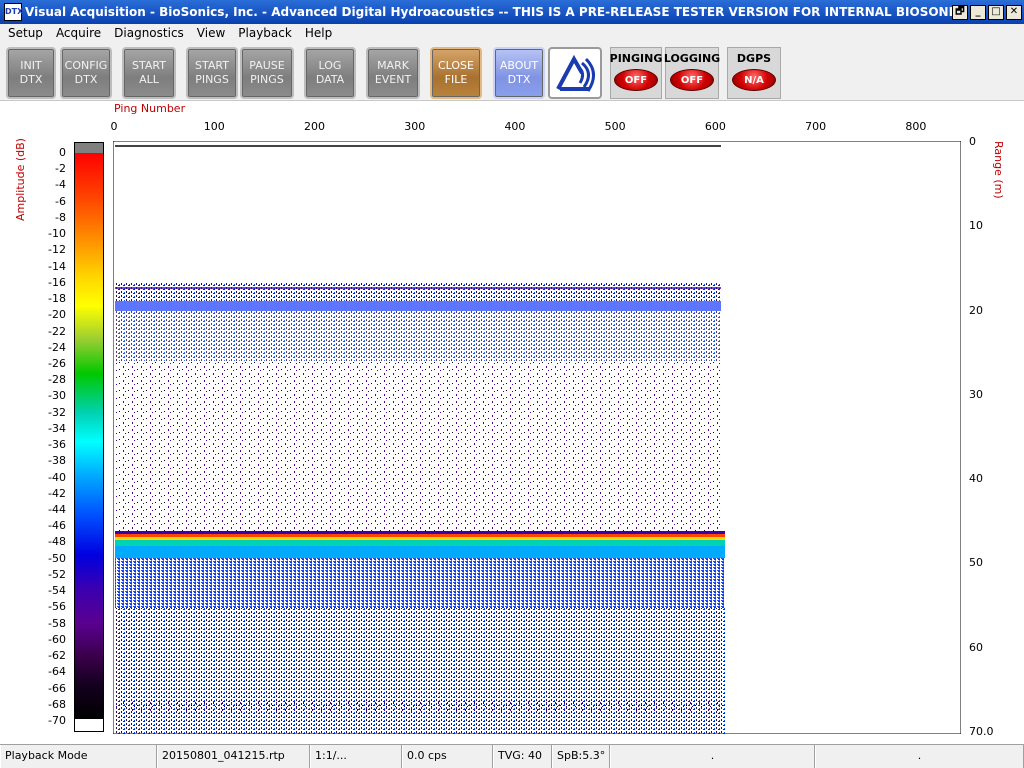 The height and width of the screenshot is (768, 1024). Describe the element at coordinates (998, 170) in the screenshot. I see `range-axis-label: Range (m)` at that location.